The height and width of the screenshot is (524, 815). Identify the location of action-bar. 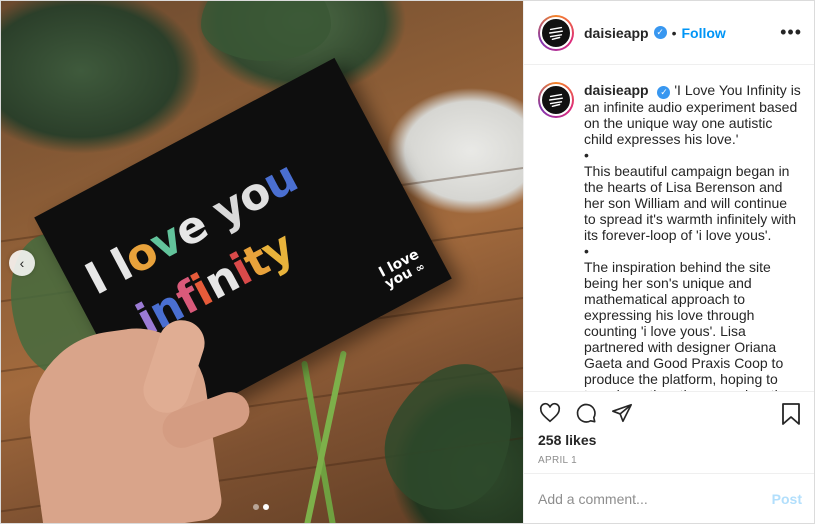
(669, 412).